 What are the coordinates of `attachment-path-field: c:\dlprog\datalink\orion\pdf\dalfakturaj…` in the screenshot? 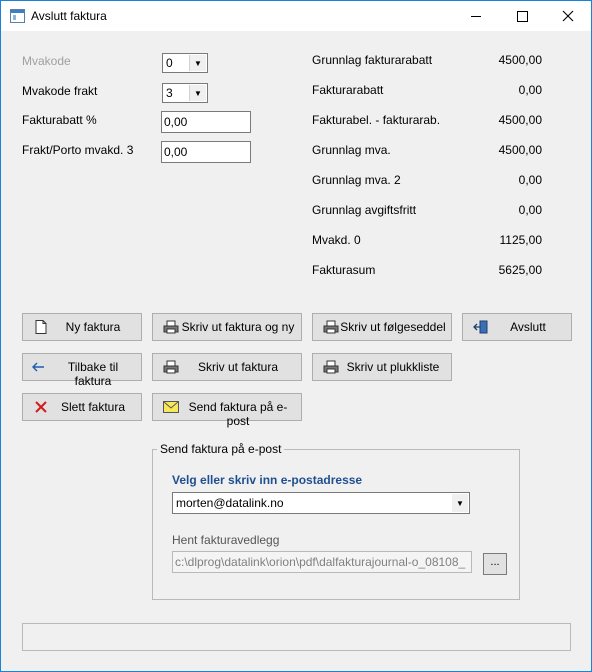 It's located at (322, 562).